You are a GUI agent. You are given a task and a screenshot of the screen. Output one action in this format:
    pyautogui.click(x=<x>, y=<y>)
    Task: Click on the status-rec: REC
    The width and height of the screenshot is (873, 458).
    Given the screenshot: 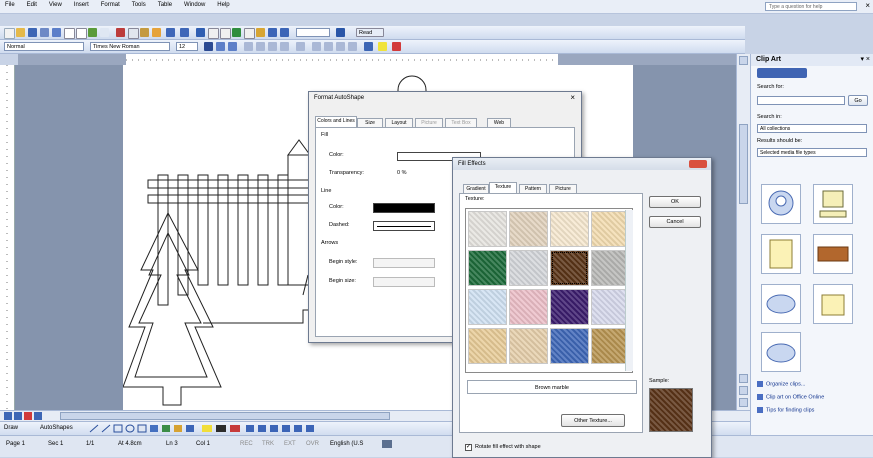 What is the action you would take?
    pyautogui.click(x=246, y=444)
    